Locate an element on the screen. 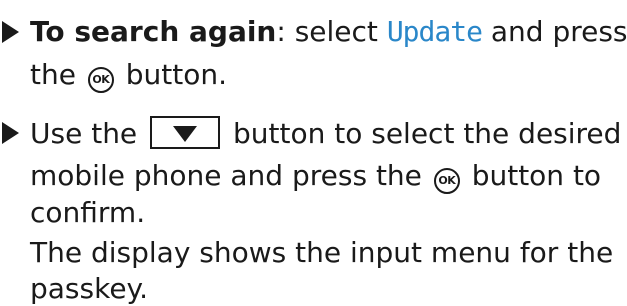  item2-line1: Use the button to select the desired is located at coordinates (325, 133).